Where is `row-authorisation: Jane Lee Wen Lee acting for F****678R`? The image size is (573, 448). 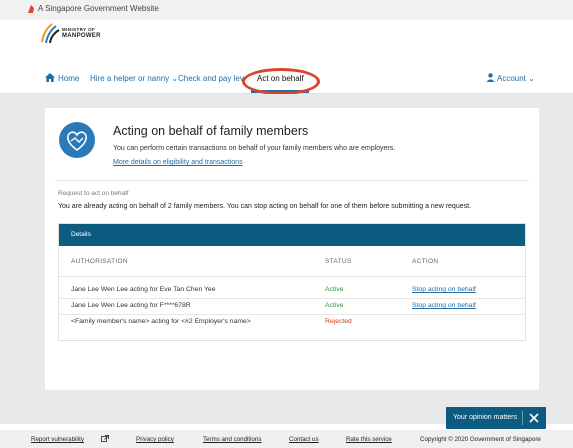 row-authorisation: Jane Lee Wen Lee acting for F****678R is located at coordinates (131, 305).